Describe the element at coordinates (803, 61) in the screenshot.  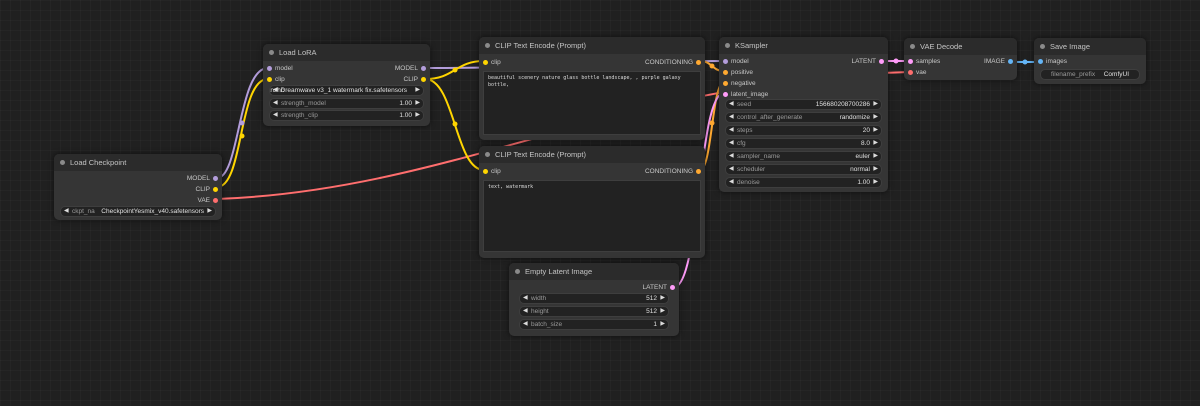
I see `slot-row-model: model LATENT` at that location.